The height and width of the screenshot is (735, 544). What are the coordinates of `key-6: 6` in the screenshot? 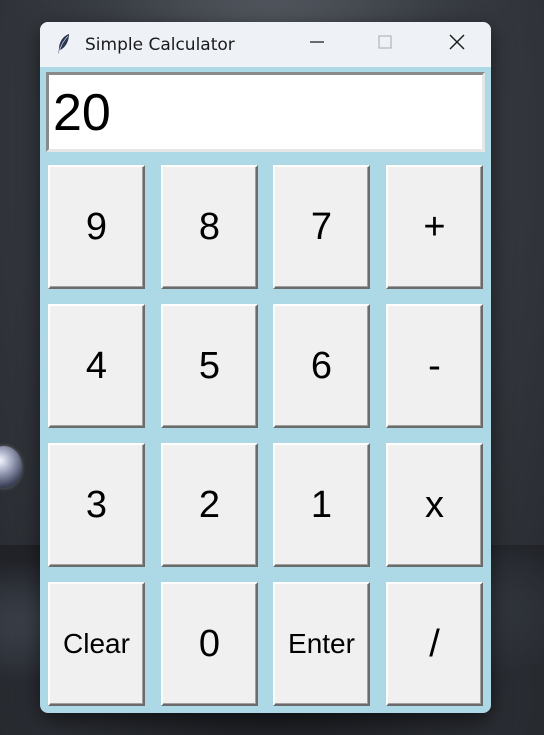 It's located at (321, 366).